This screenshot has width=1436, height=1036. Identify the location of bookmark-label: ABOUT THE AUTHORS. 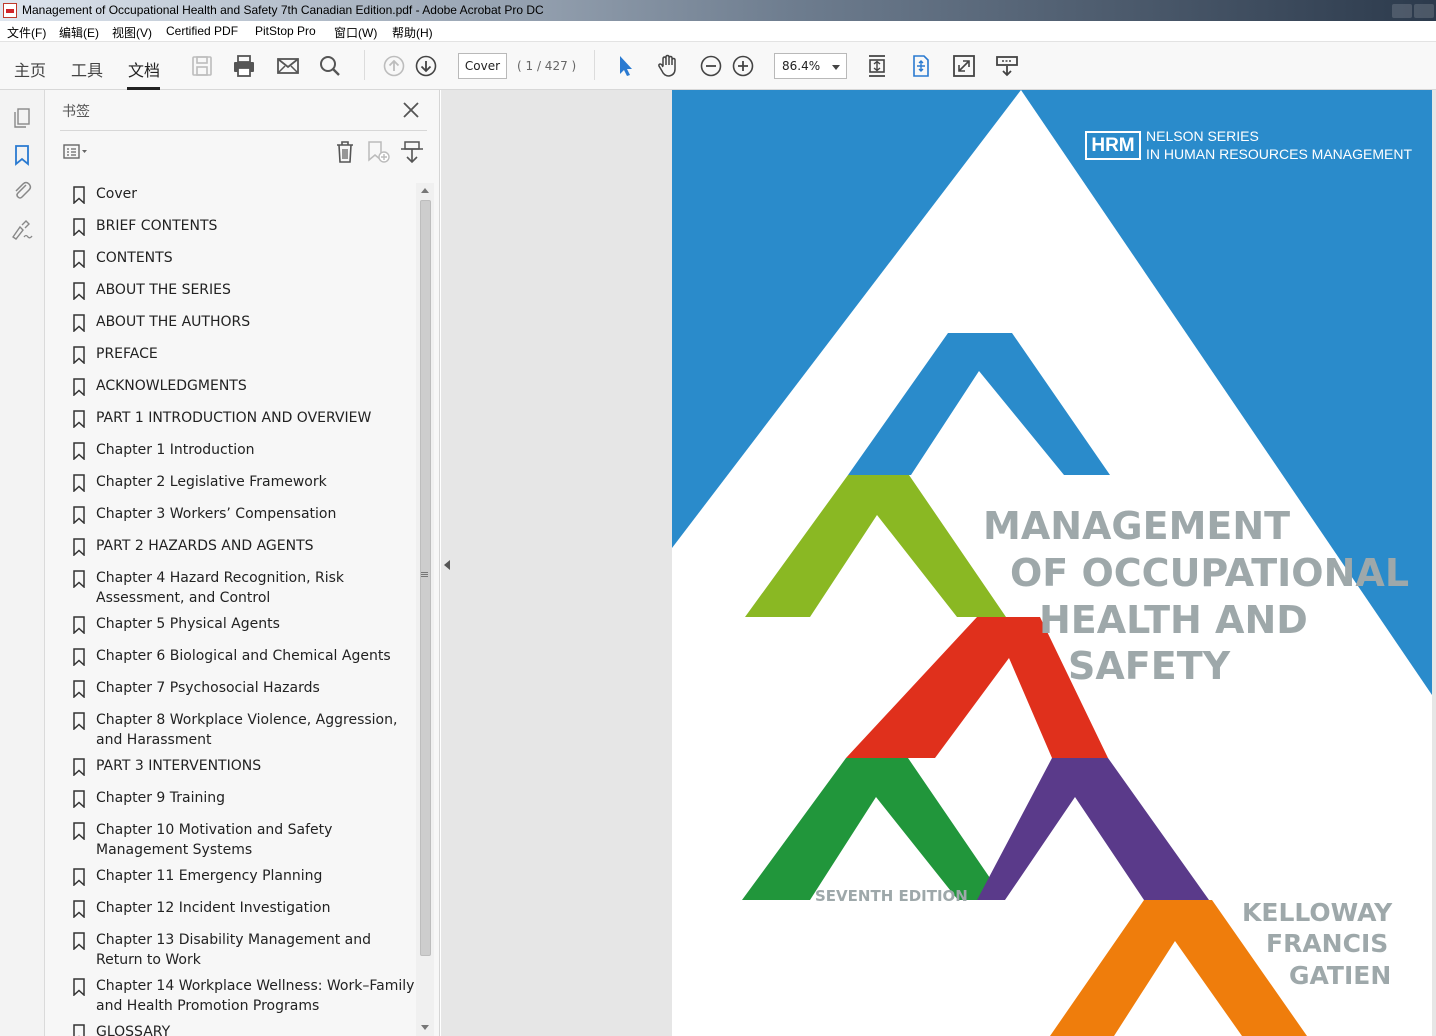
(173, 322).